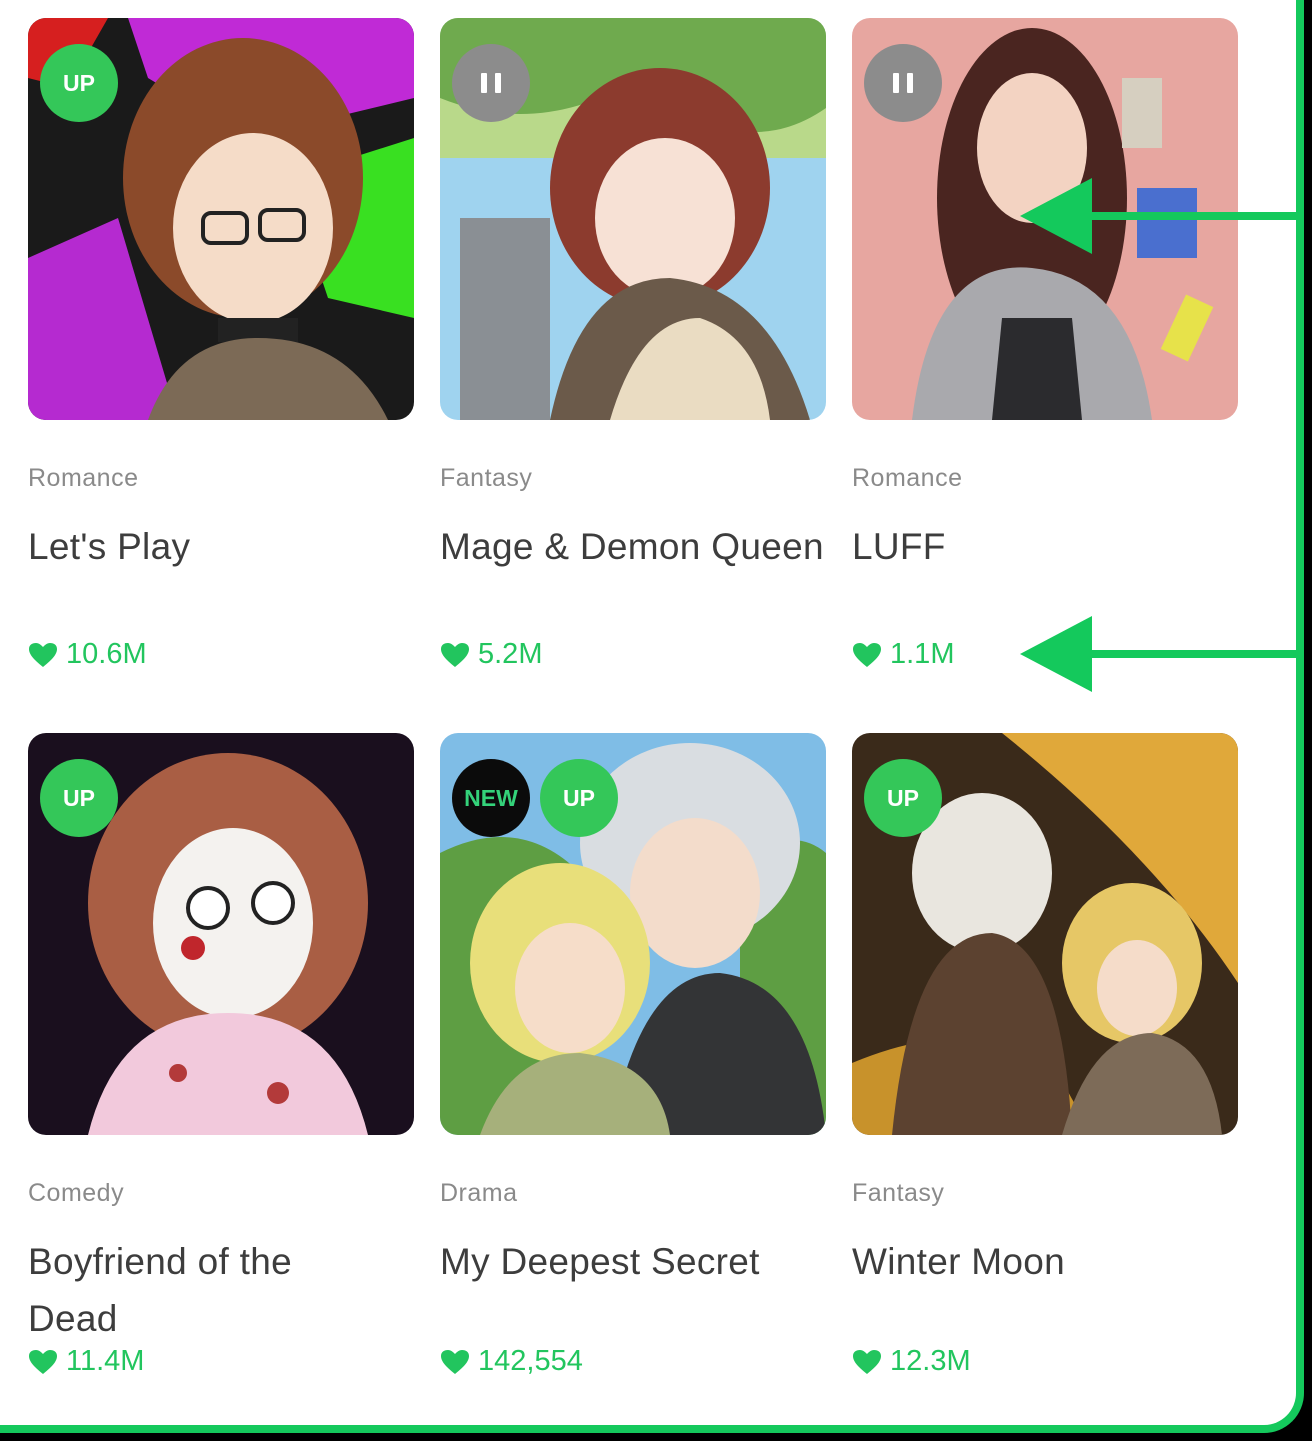 The image size is (1312, 1441). Describe the element at coordinates (106, 654) in the screenshot. I see `likes-value: 10.6M` at that location.